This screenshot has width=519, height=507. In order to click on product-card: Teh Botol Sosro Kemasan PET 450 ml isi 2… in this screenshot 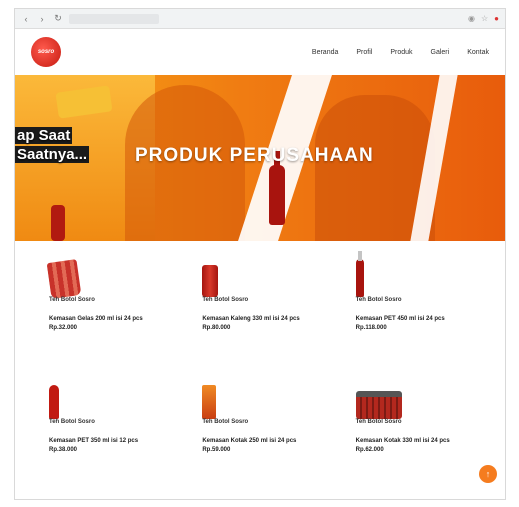, I will do `click(414, 301)`.